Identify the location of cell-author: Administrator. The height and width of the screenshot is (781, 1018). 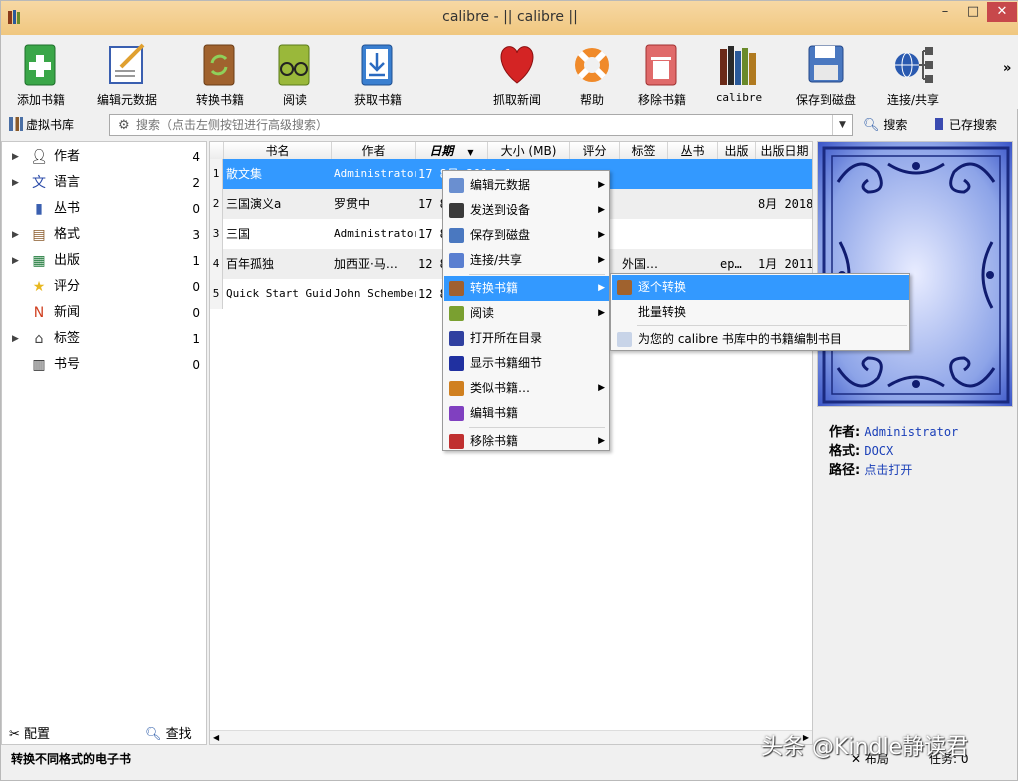
(375, 233).